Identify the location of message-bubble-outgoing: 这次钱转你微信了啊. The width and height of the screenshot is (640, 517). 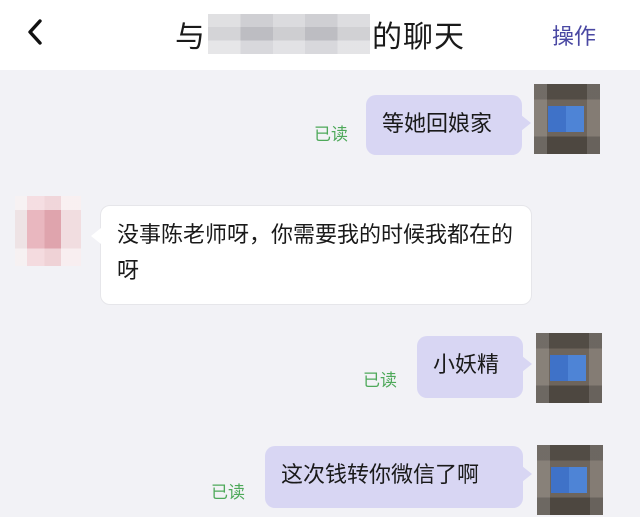
(398, 477).